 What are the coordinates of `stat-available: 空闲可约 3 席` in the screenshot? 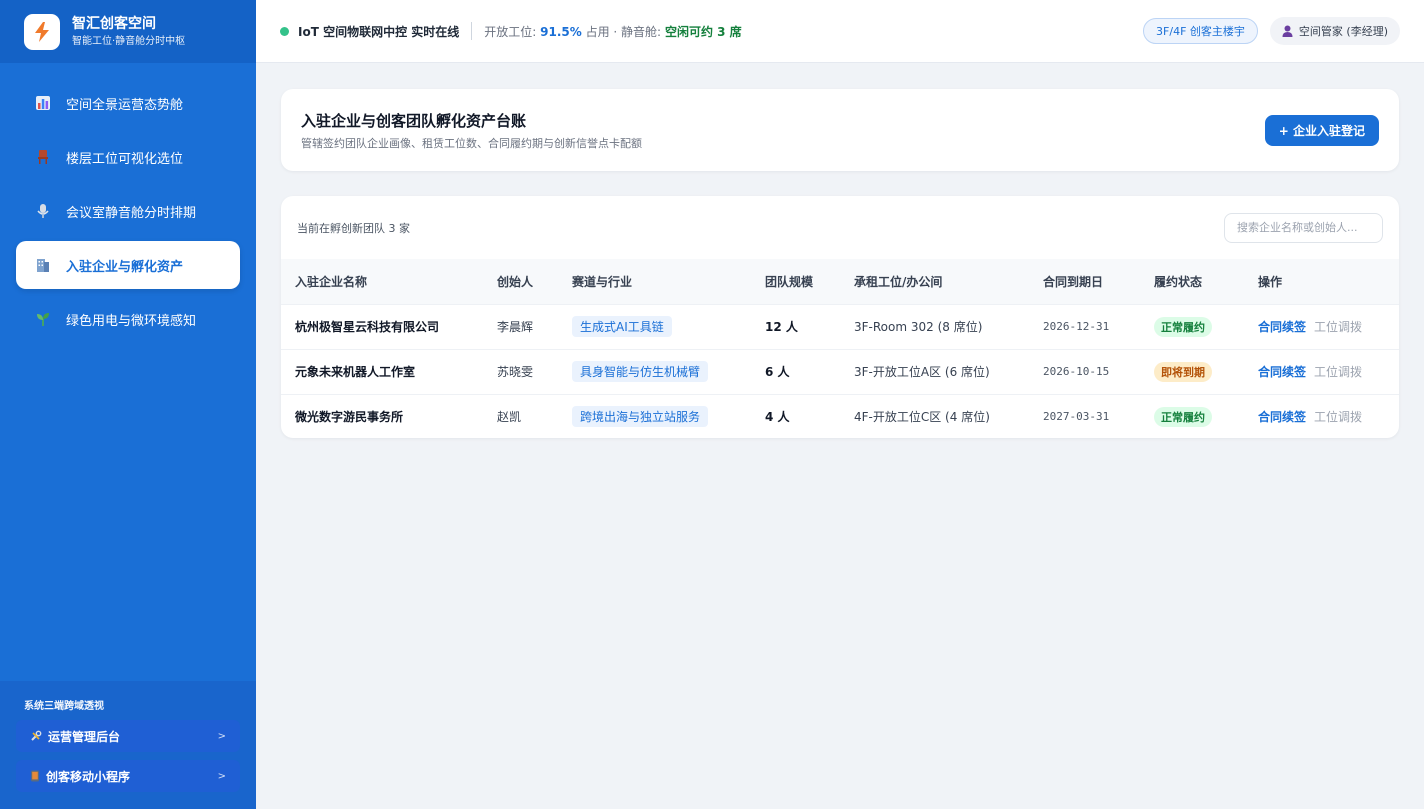 It's located at (703, 31).